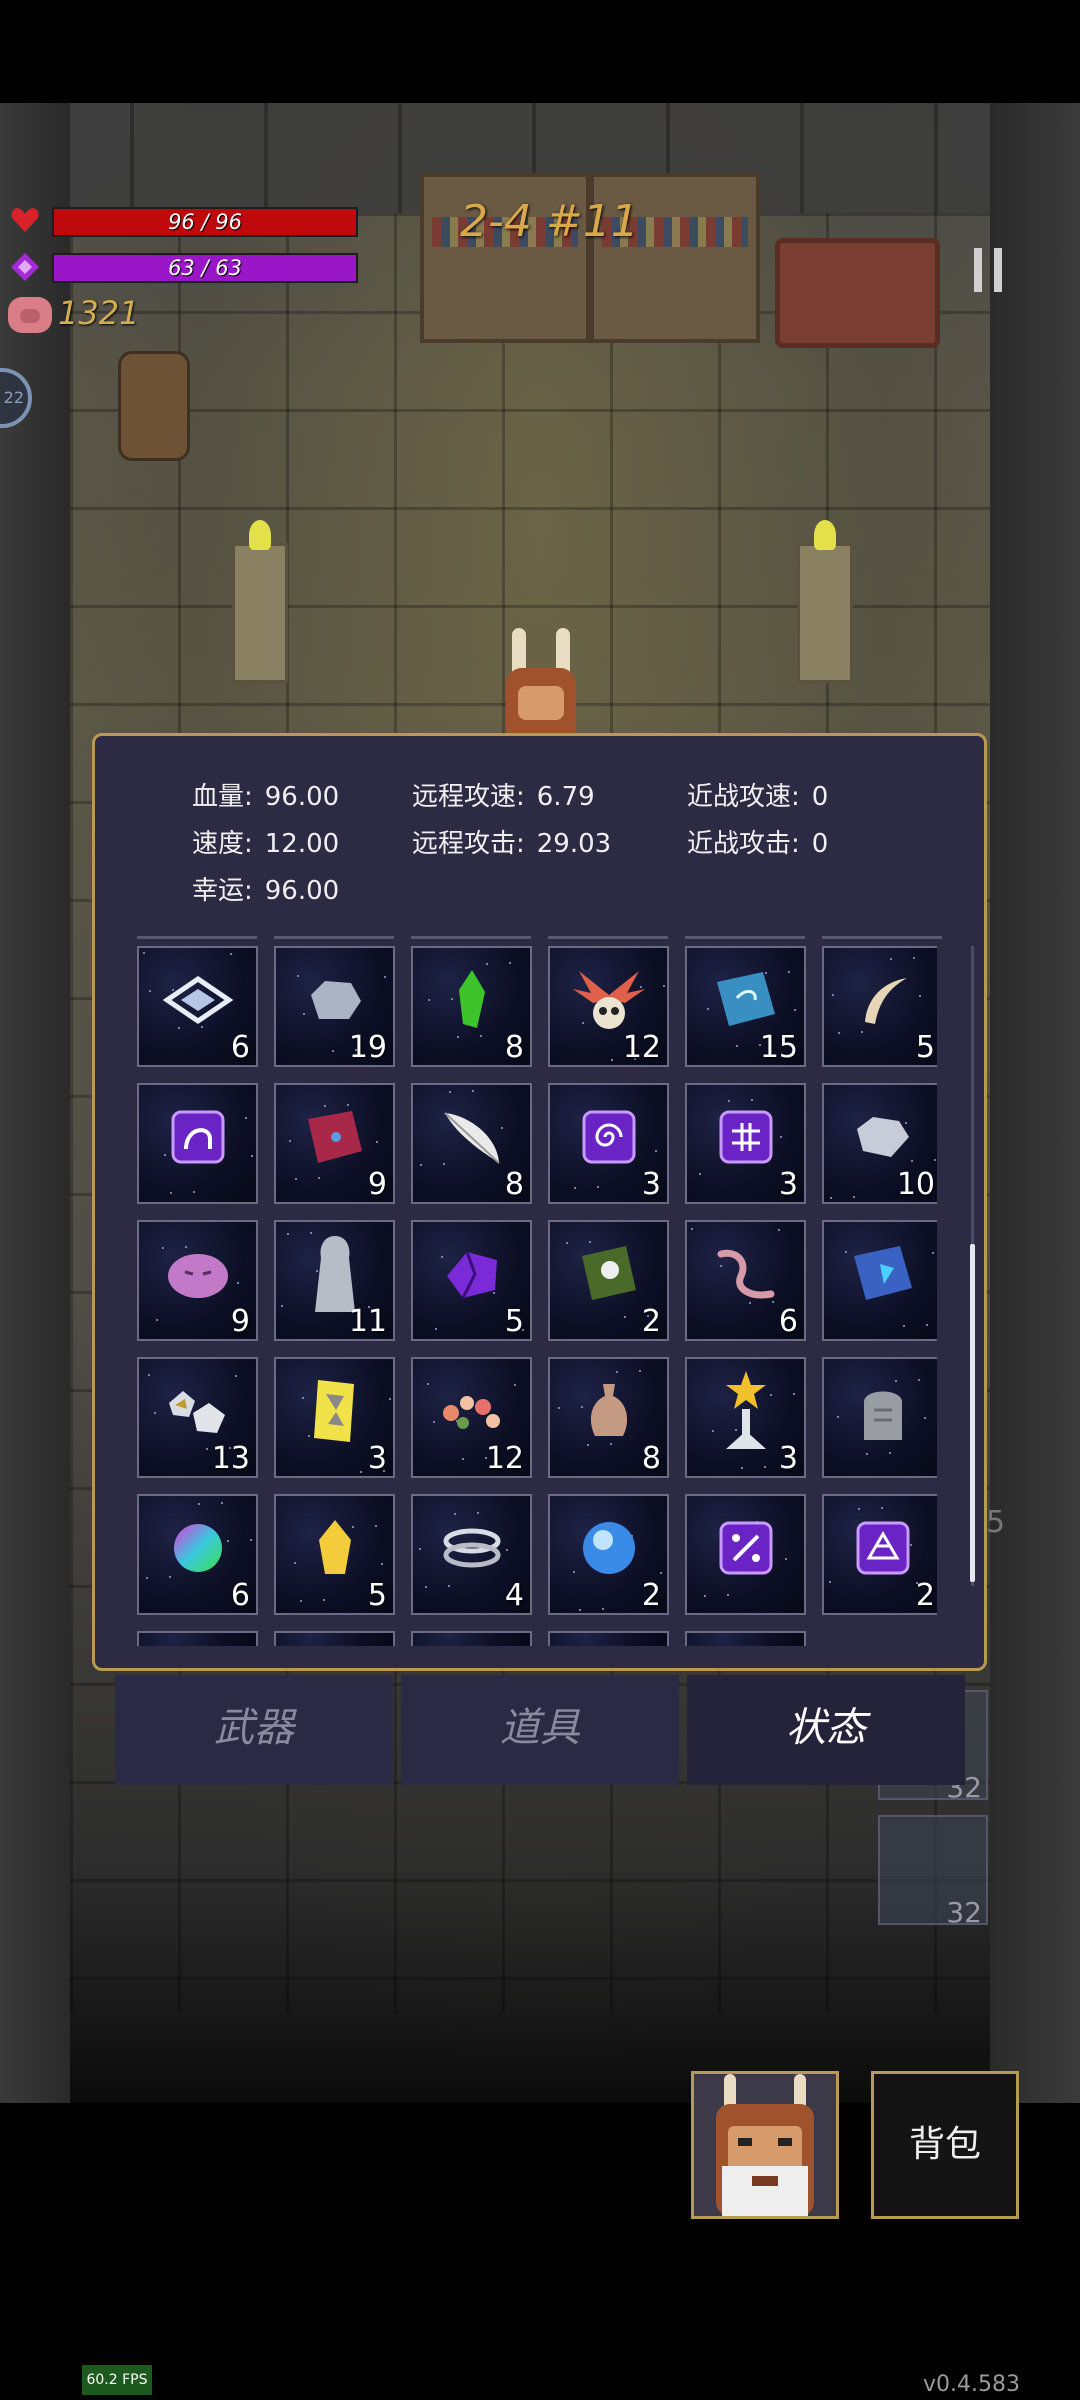 This screenshot has height=2400, width=1080. I want to click on diamond-rune-icon, so click(197, 1002).